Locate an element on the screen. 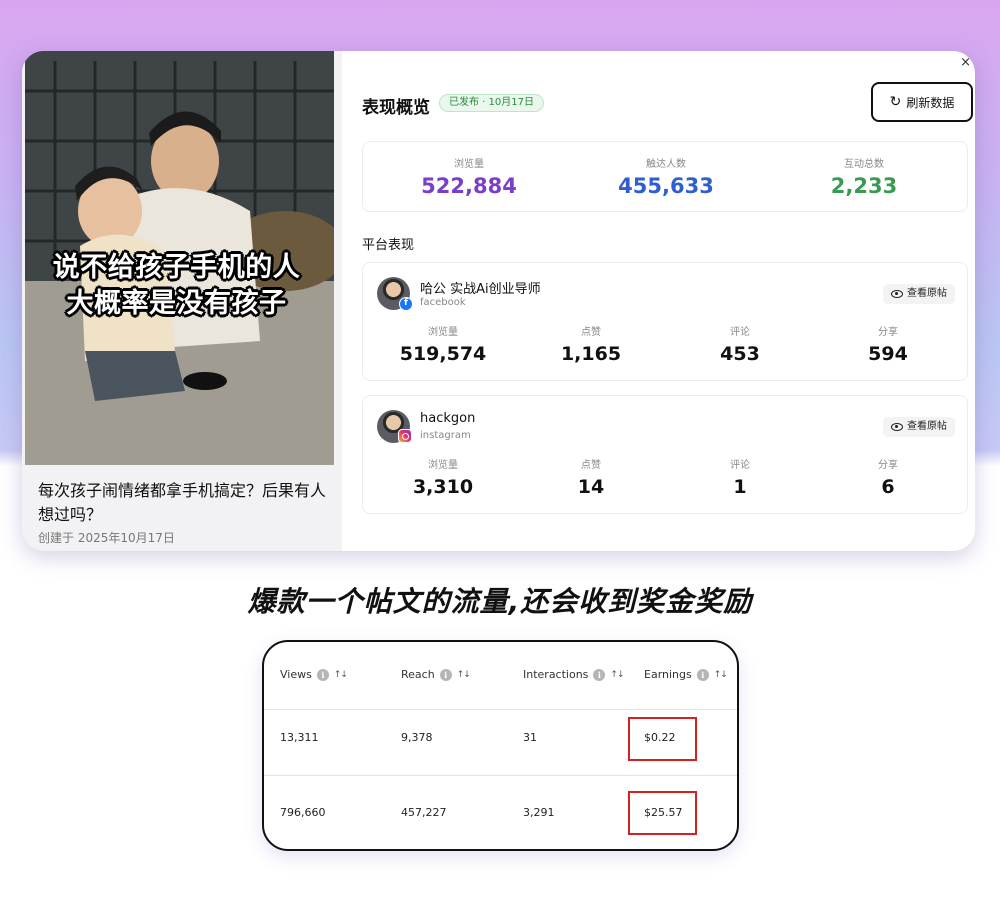 The image size is (1000, 900). account-name: hackgon is located at coordinates (448, 418).